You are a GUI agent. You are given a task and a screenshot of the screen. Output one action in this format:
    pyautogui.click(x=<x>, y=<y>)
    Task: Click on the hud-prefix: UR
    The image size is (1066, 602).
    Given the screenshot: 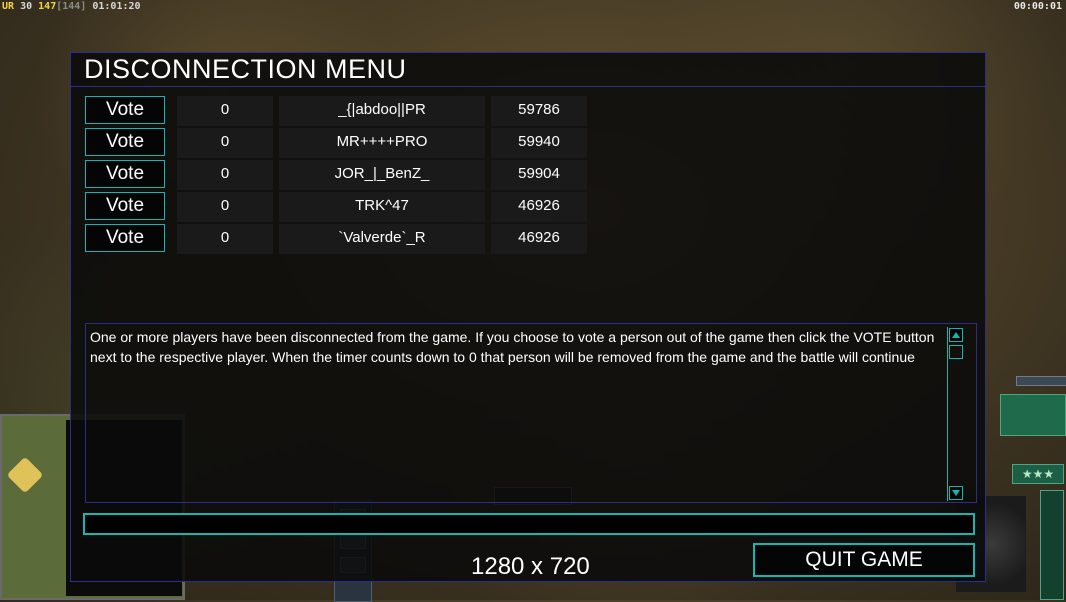 What is the action you would take?
    pyautogui.click(x=8, y=6)
    